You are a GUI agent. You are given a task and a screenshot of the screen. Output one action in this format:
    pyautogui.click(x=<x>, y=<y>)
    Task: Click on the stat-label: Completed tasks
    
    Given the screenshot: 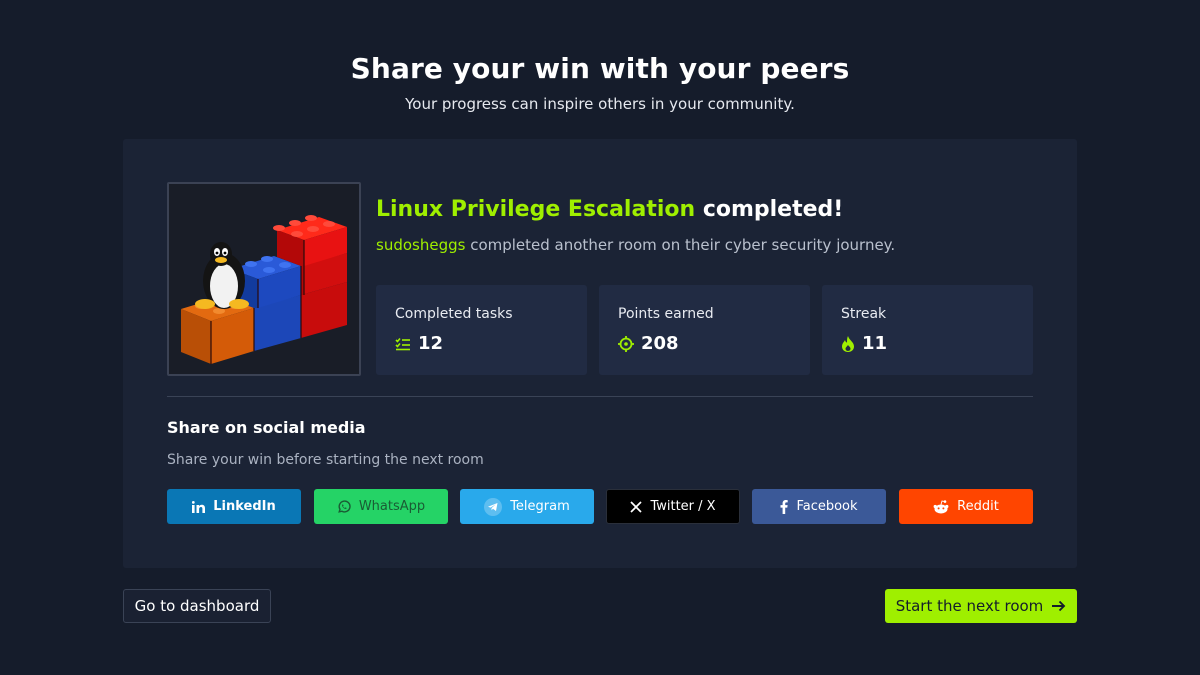 What is the action you would take?
    pyautogui.click(x=454, y=314)
    